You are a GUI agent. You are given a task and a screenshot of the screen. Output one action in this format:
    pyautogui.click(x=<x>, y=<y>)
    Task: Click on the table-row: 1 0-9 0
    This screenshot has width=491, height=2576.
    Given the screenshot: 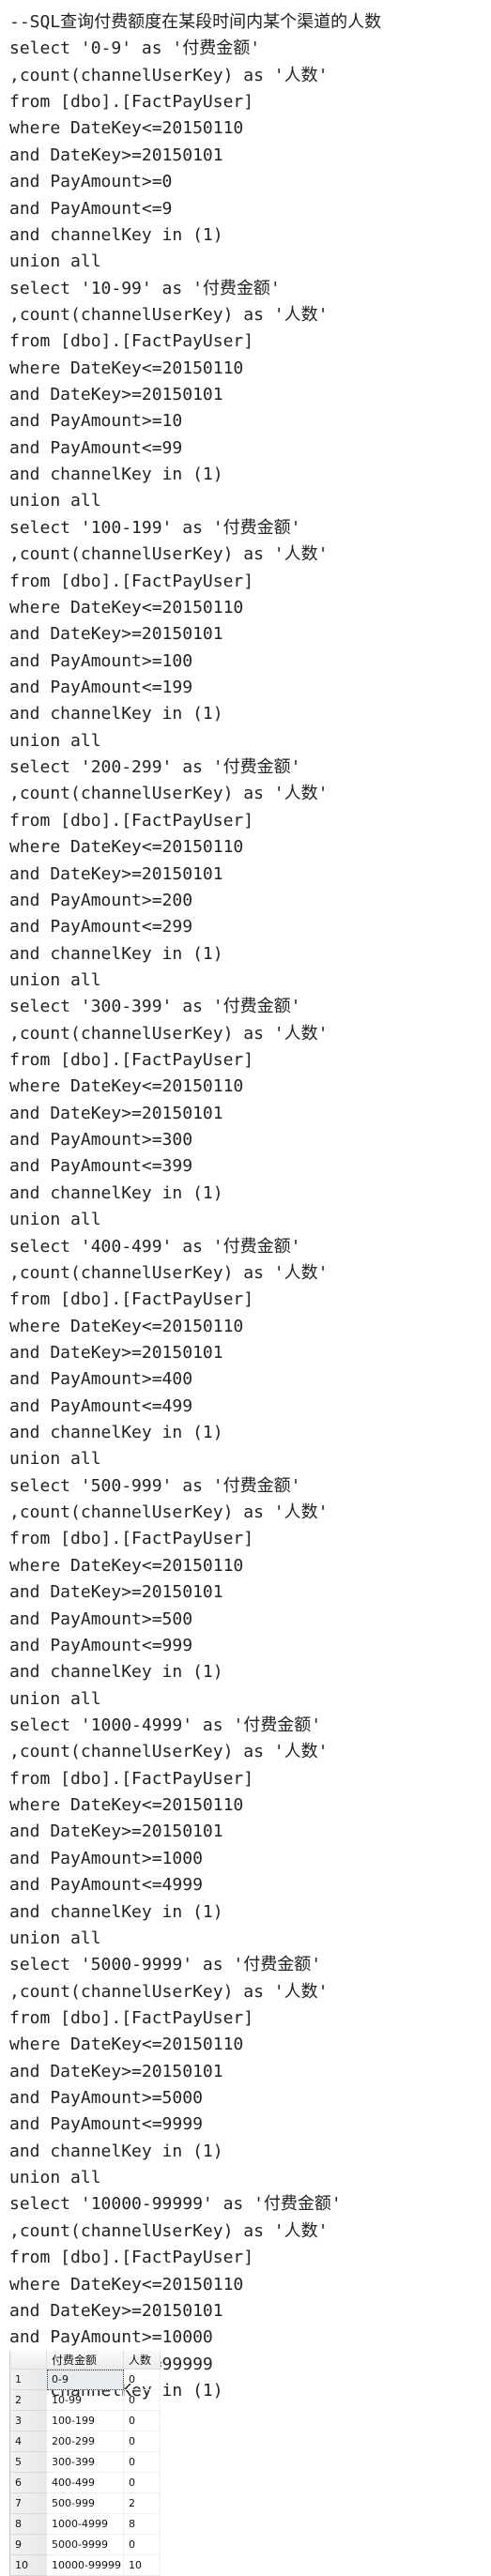 What is the action you would take?
    pyautogui.click(x=85, y=2379)
    